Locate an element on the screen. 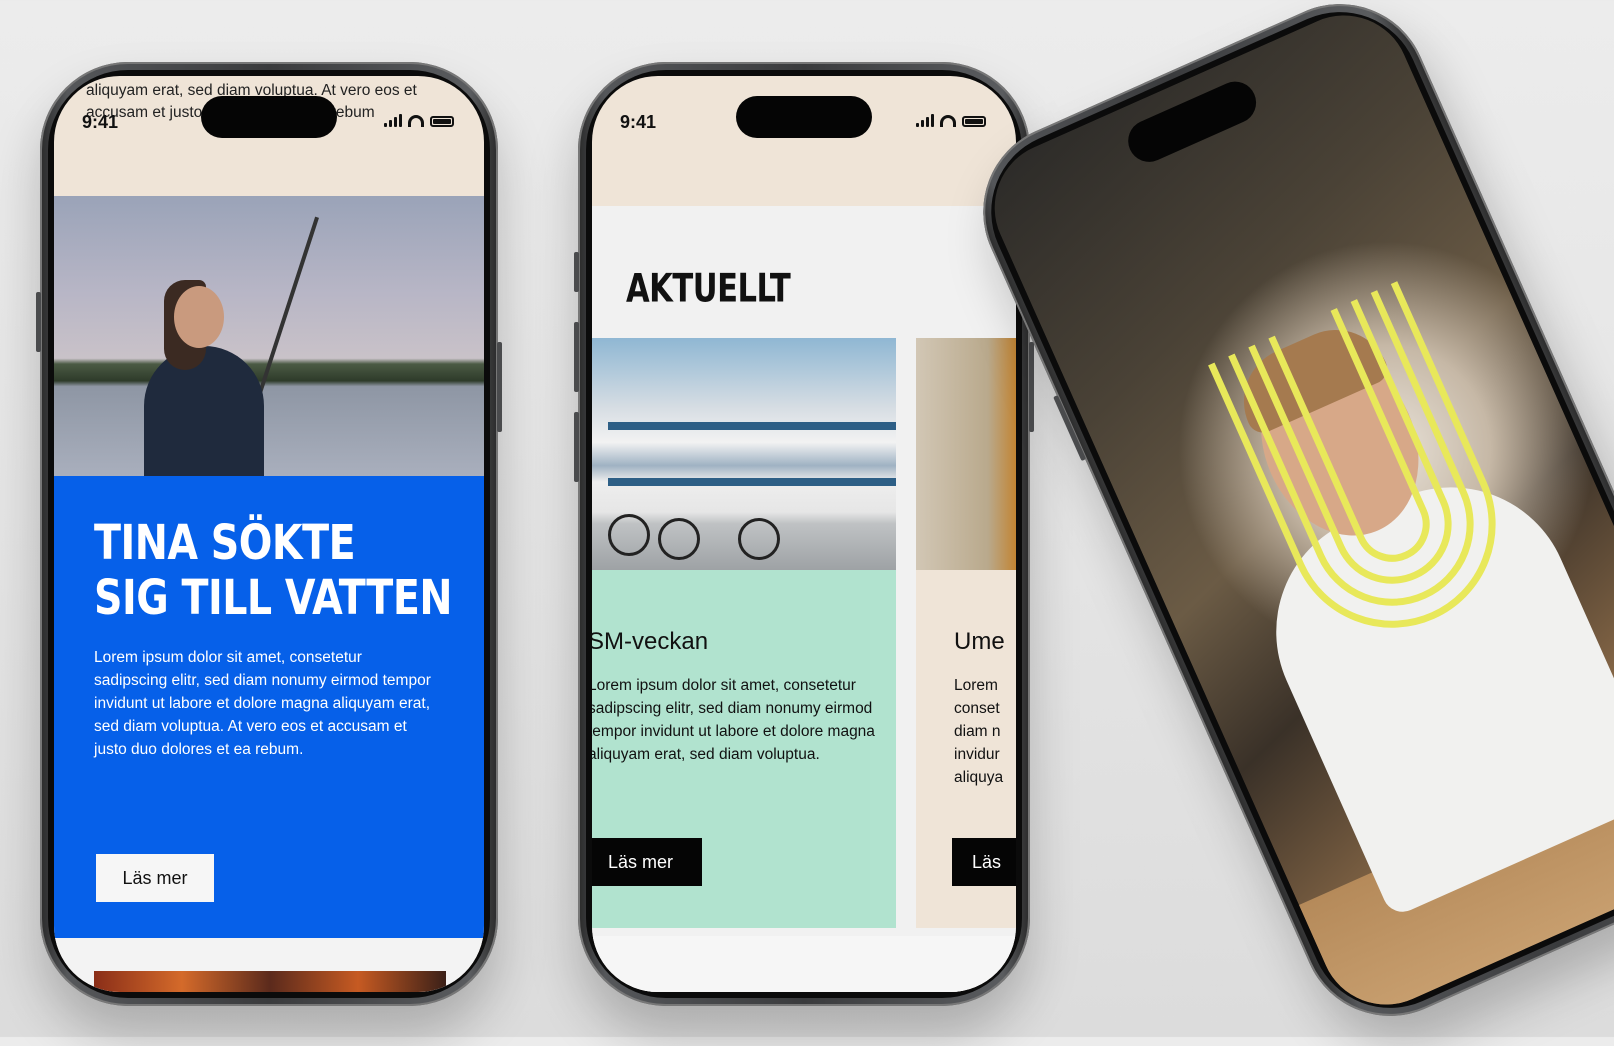  angler-head is located at coordinates (199, 317).